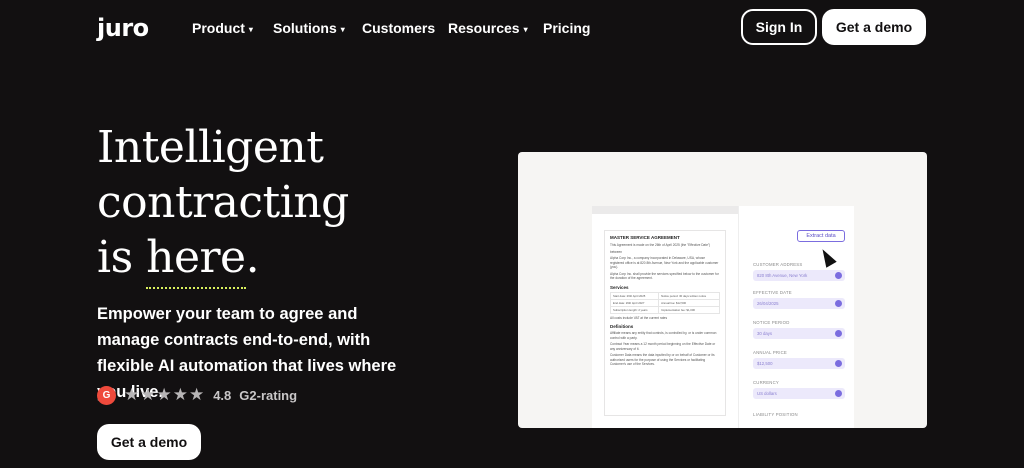 Image resolution: width=1024 pixels, height=468 pixels. What do you see at coordinates (768, 303) in the screenshot?
I see `field-value: 26/04/2025` at bounding box center [768, 303].